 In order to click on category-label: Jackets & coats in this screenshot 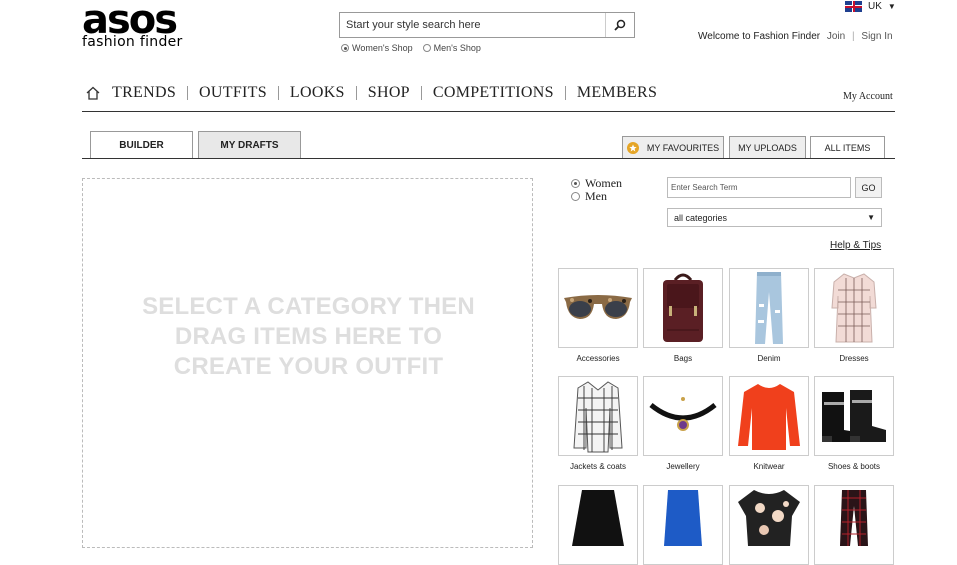, I will do `click(598, 466)`.